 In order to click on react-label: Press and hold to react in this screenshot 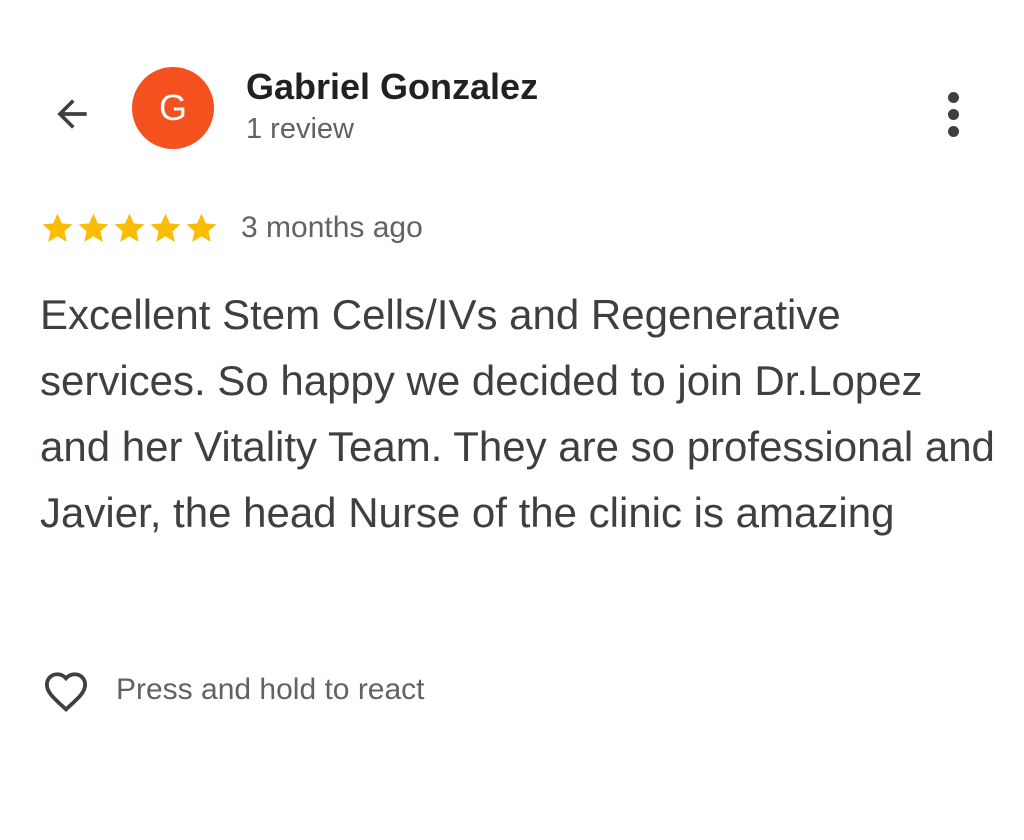, I will do `click(270, 689)`.